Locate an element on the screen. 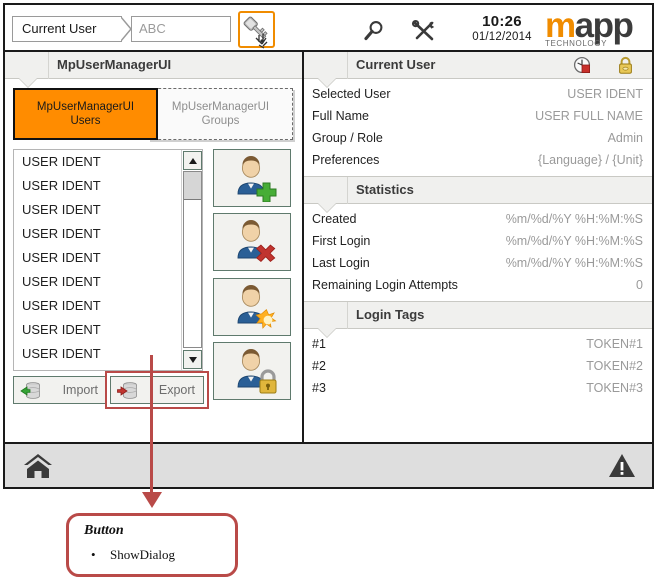 The width and height of the screenshot is (657, 586). statistic-key: First Login is located at coordinates (341, 241).